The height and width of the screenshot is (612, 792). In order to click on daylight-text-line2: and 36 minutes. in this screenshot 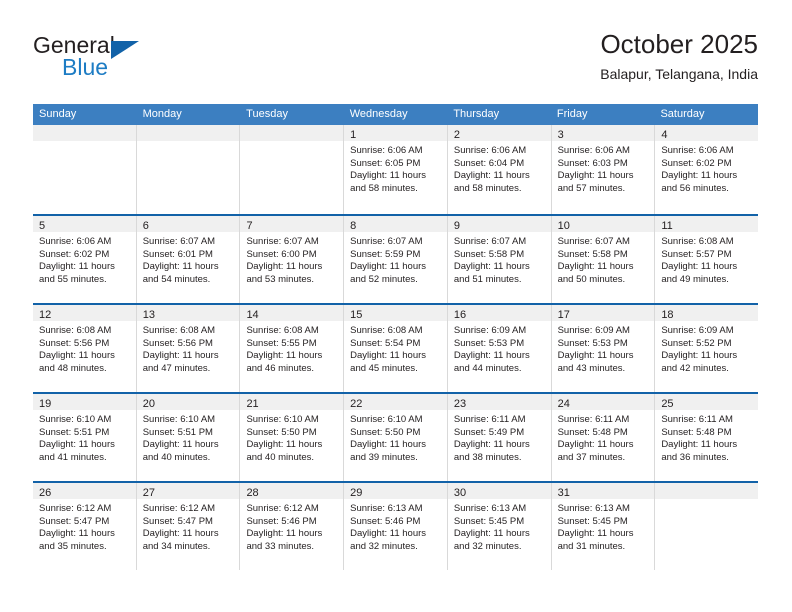, I will do `click(695, 457)`.